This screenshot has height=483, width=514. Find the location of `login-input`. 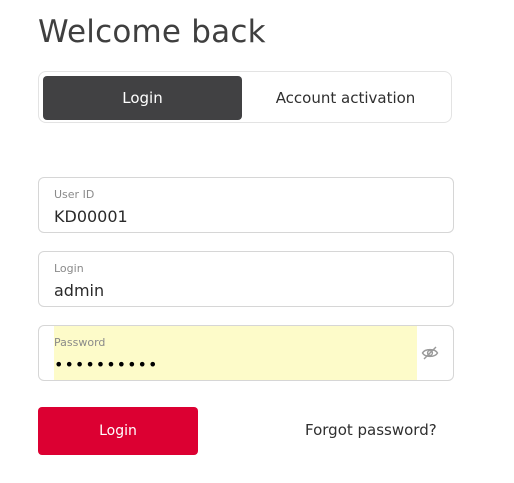

login-input is located at coordinates (224, 290).